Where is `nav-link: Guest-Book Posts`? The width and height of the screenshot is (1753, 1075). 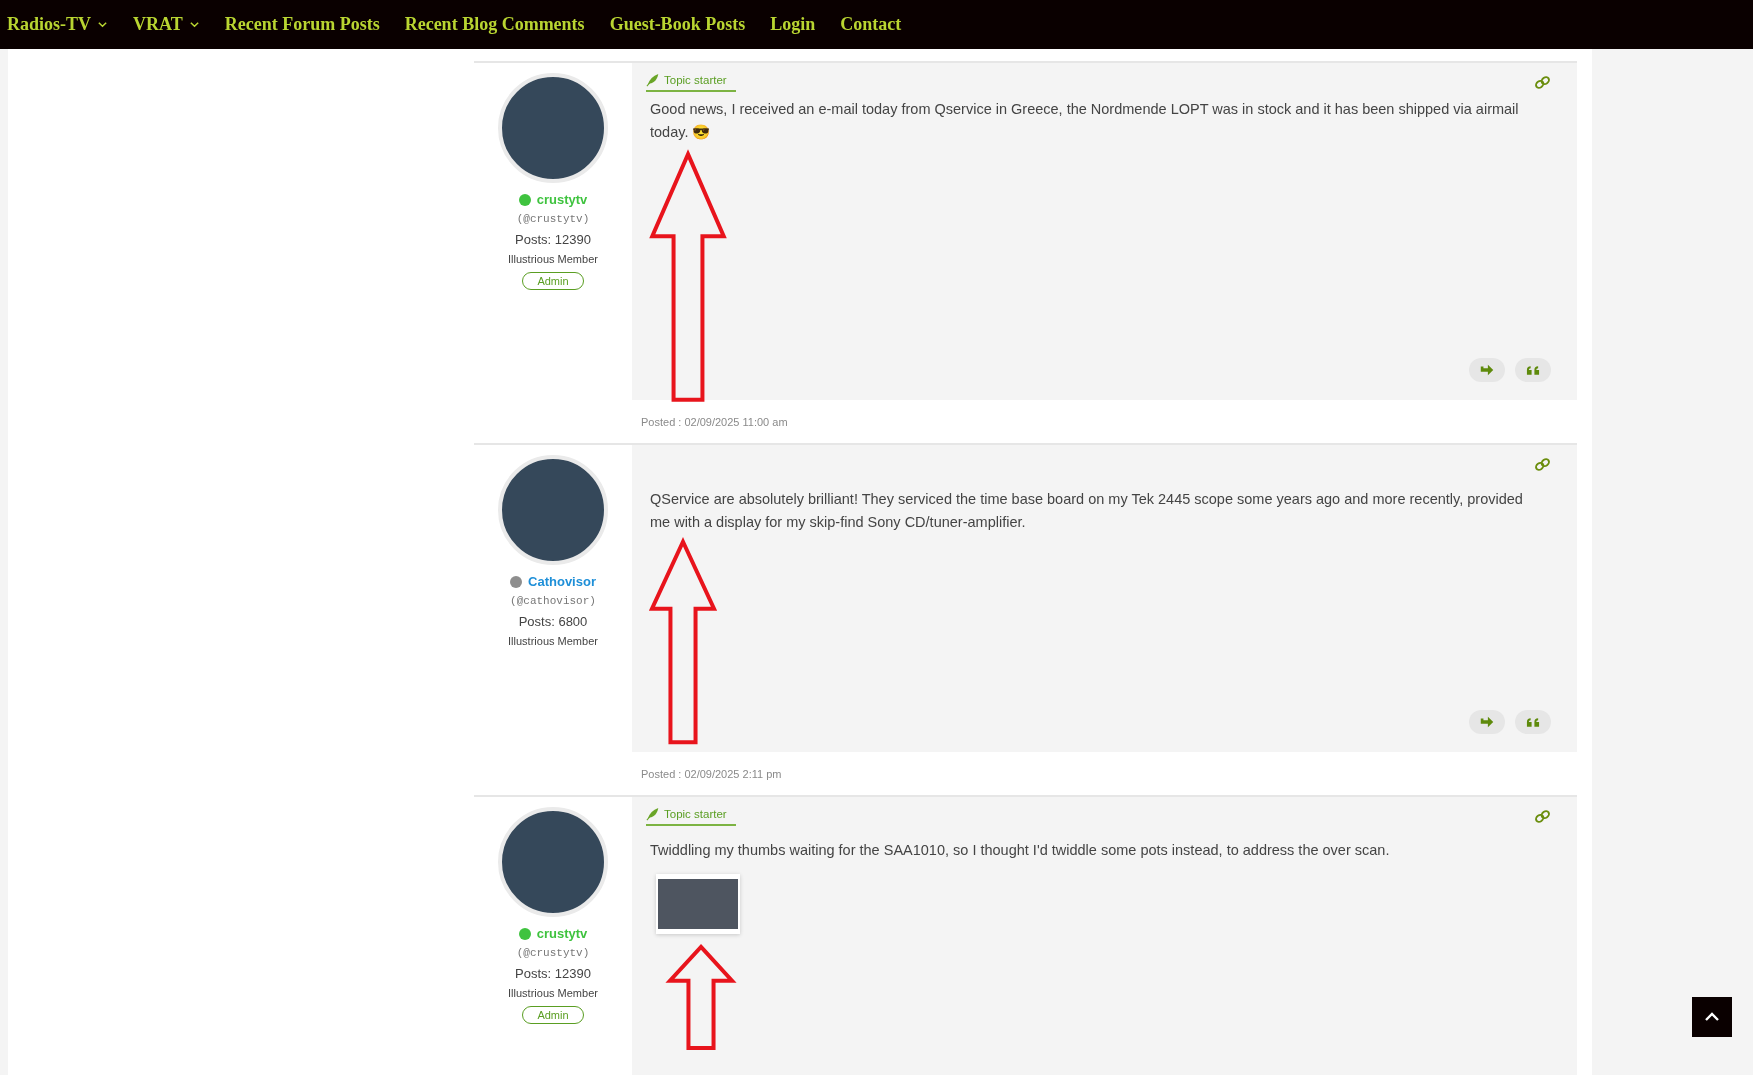 nav-link: Guest-Book Posts is located at coordinates (677, 24).